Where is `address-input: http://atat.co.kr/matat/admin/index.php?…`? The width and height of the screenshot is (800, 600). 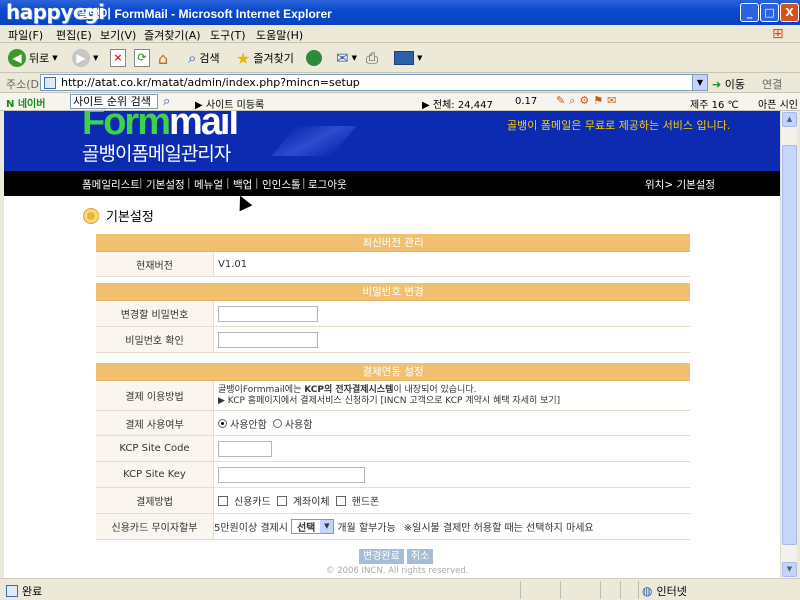 address-input: http://atat.co.kr/matat/admin/index.php?… is located at coordinates (374, 82).